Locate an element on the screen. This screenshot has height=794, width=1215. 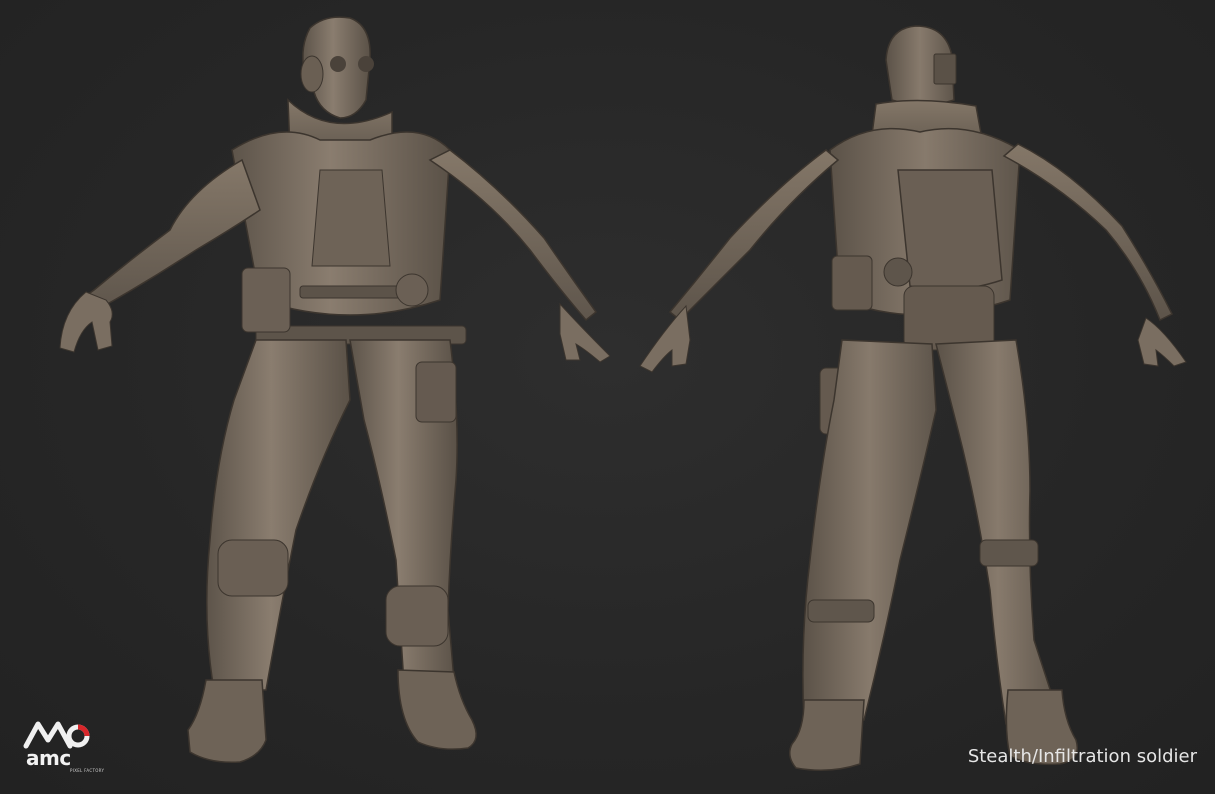
logo-subtext: PIXEL FACTORY is located at coordinates (87, 770).